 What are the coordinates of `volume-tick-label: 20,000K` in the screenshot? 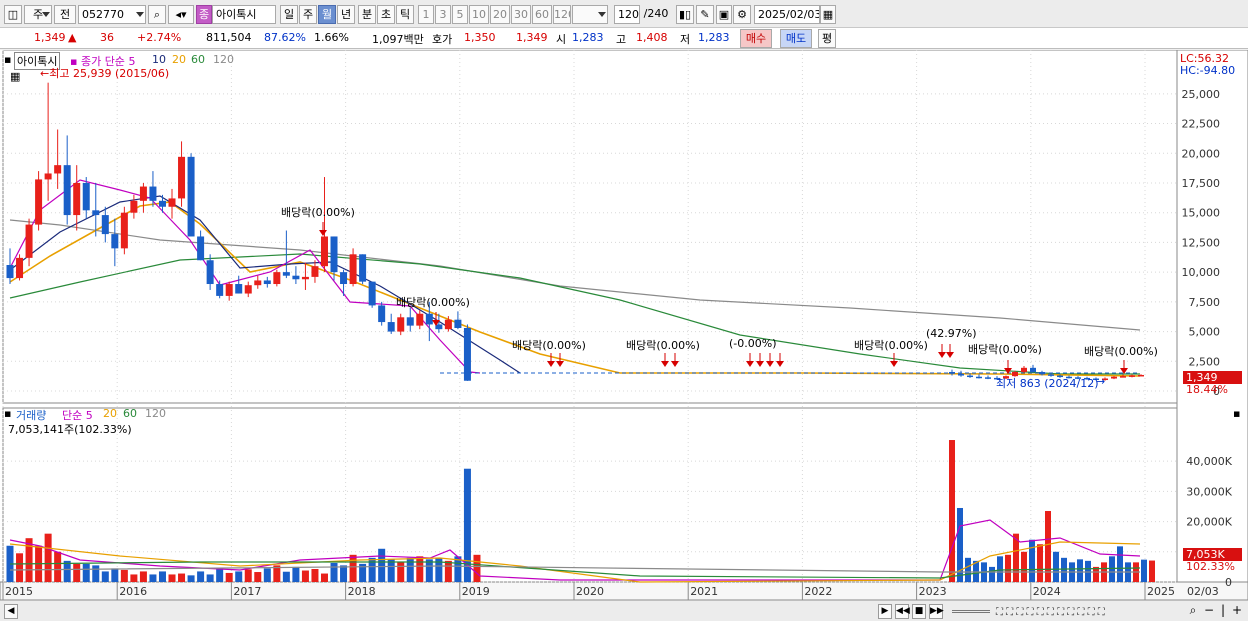 It's located at (1209, 522).